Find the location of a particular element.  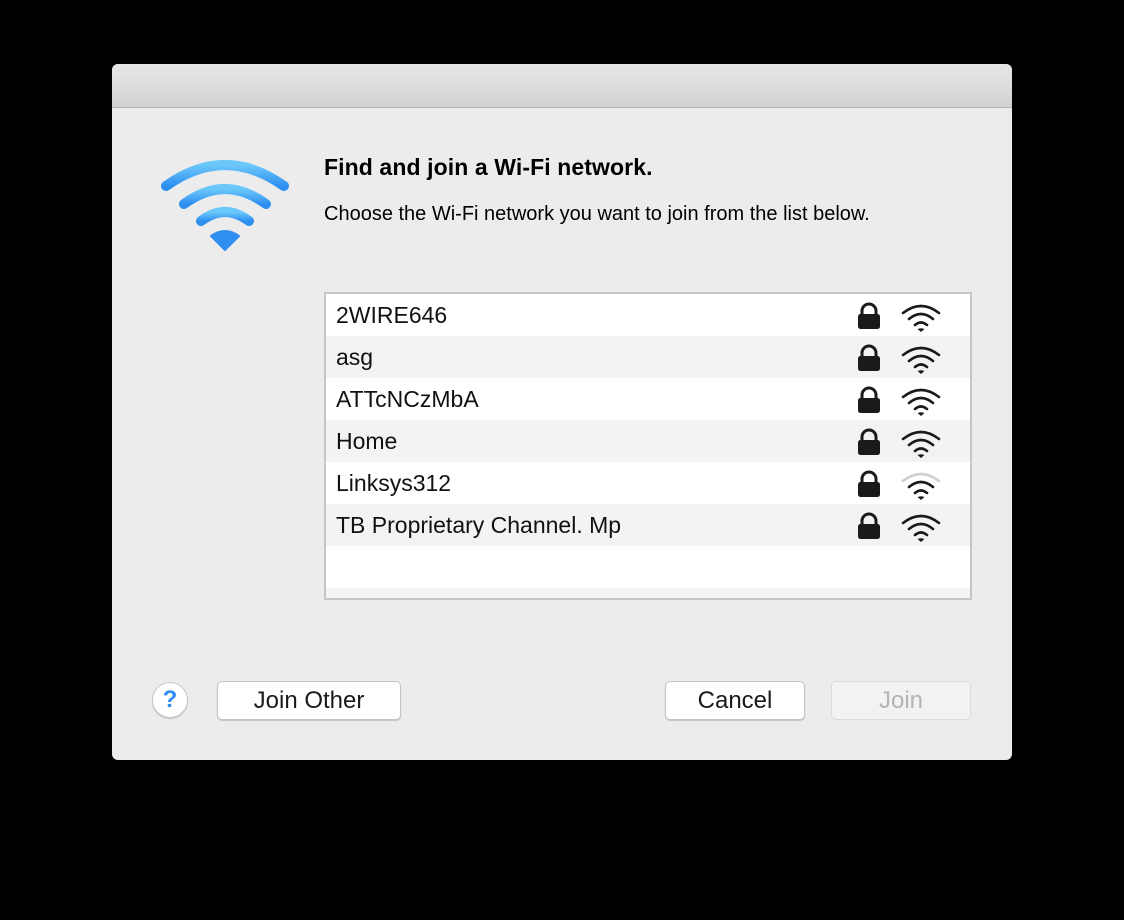

dialog-heading: Find and join a Wi-Fi network. is located at coordinates (488, 167).